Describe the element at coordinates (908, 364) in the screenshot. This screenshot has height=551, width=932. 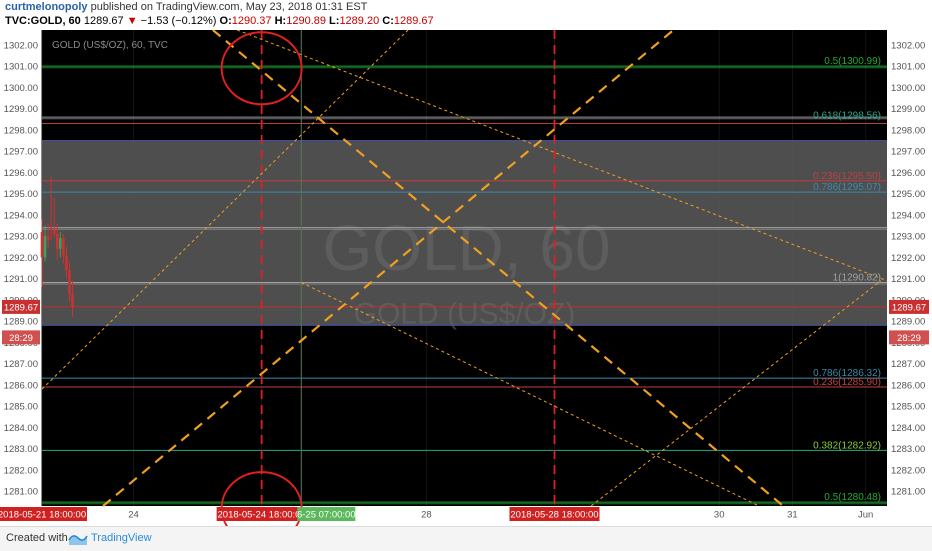
I see `y-tick-label-right: 1287.00` at that location.